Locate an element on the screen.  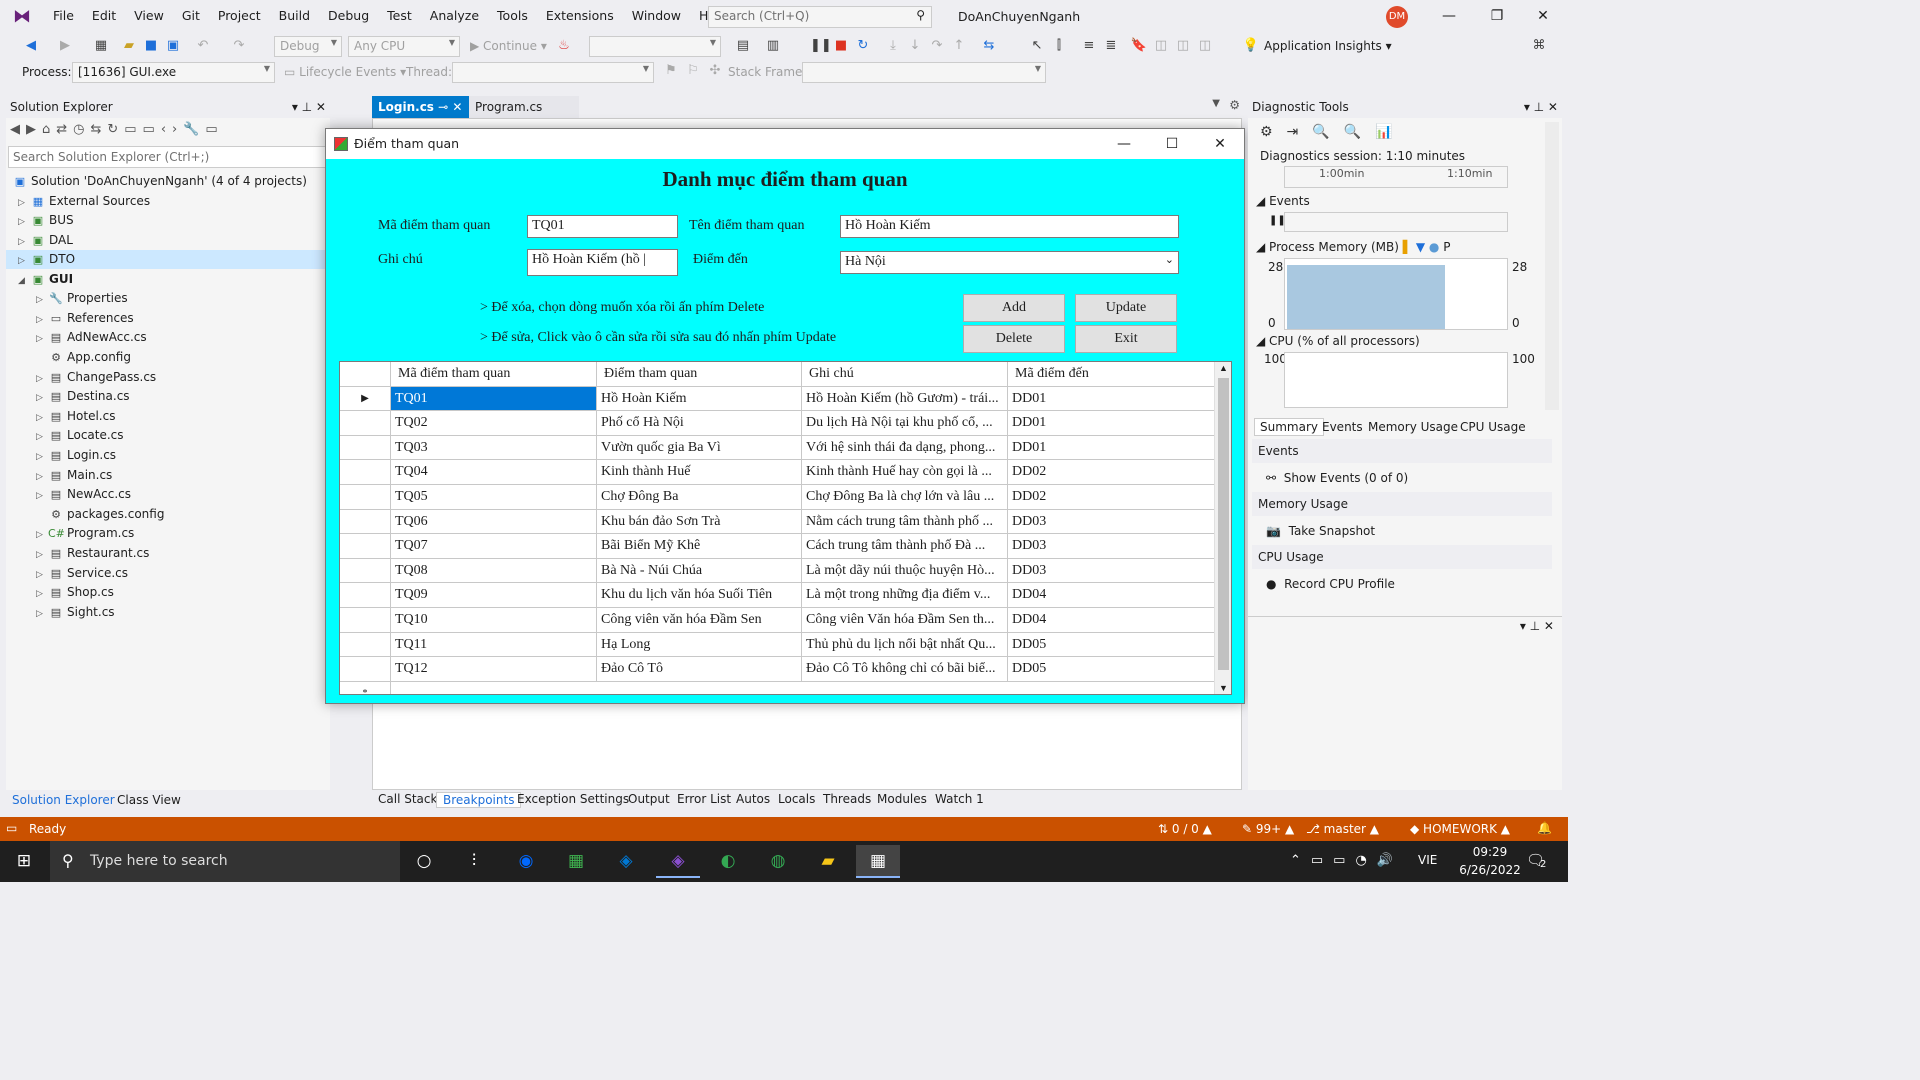
pause-icon: ❚❚ is located at coordinates (821, 46).